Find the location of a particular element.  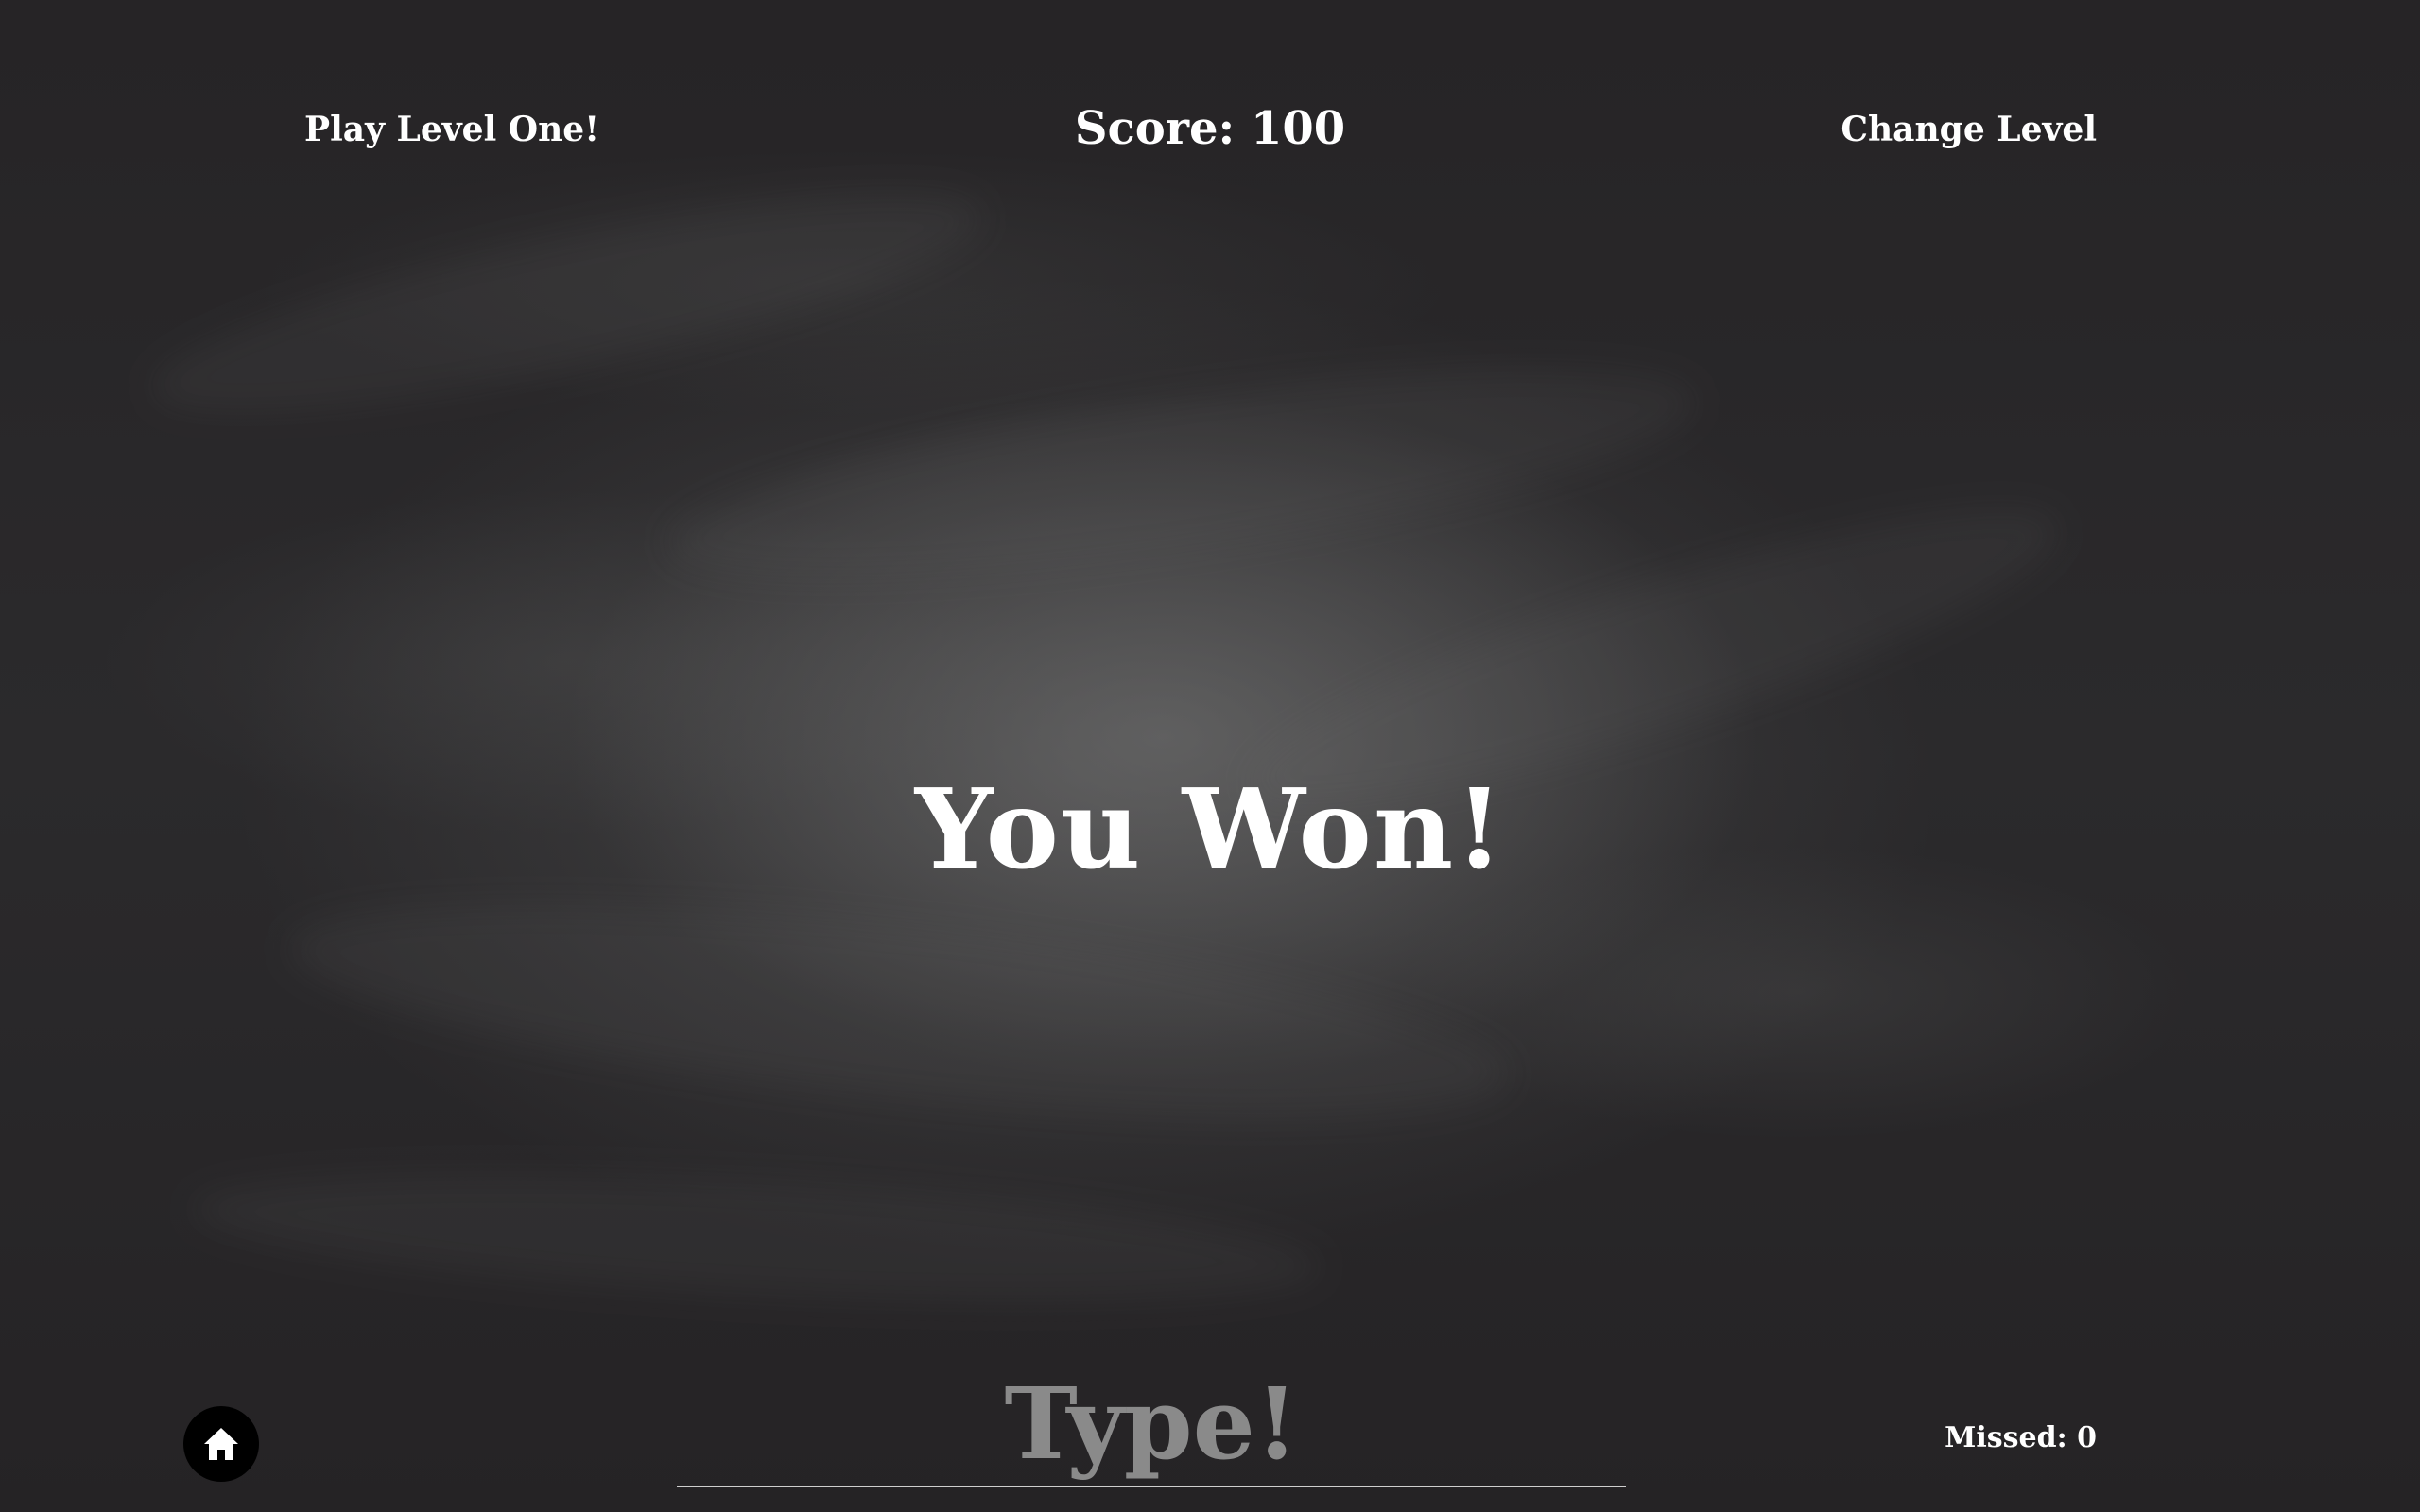

play-level-one-button: Play Level One! is located at coordinates (451, 129).